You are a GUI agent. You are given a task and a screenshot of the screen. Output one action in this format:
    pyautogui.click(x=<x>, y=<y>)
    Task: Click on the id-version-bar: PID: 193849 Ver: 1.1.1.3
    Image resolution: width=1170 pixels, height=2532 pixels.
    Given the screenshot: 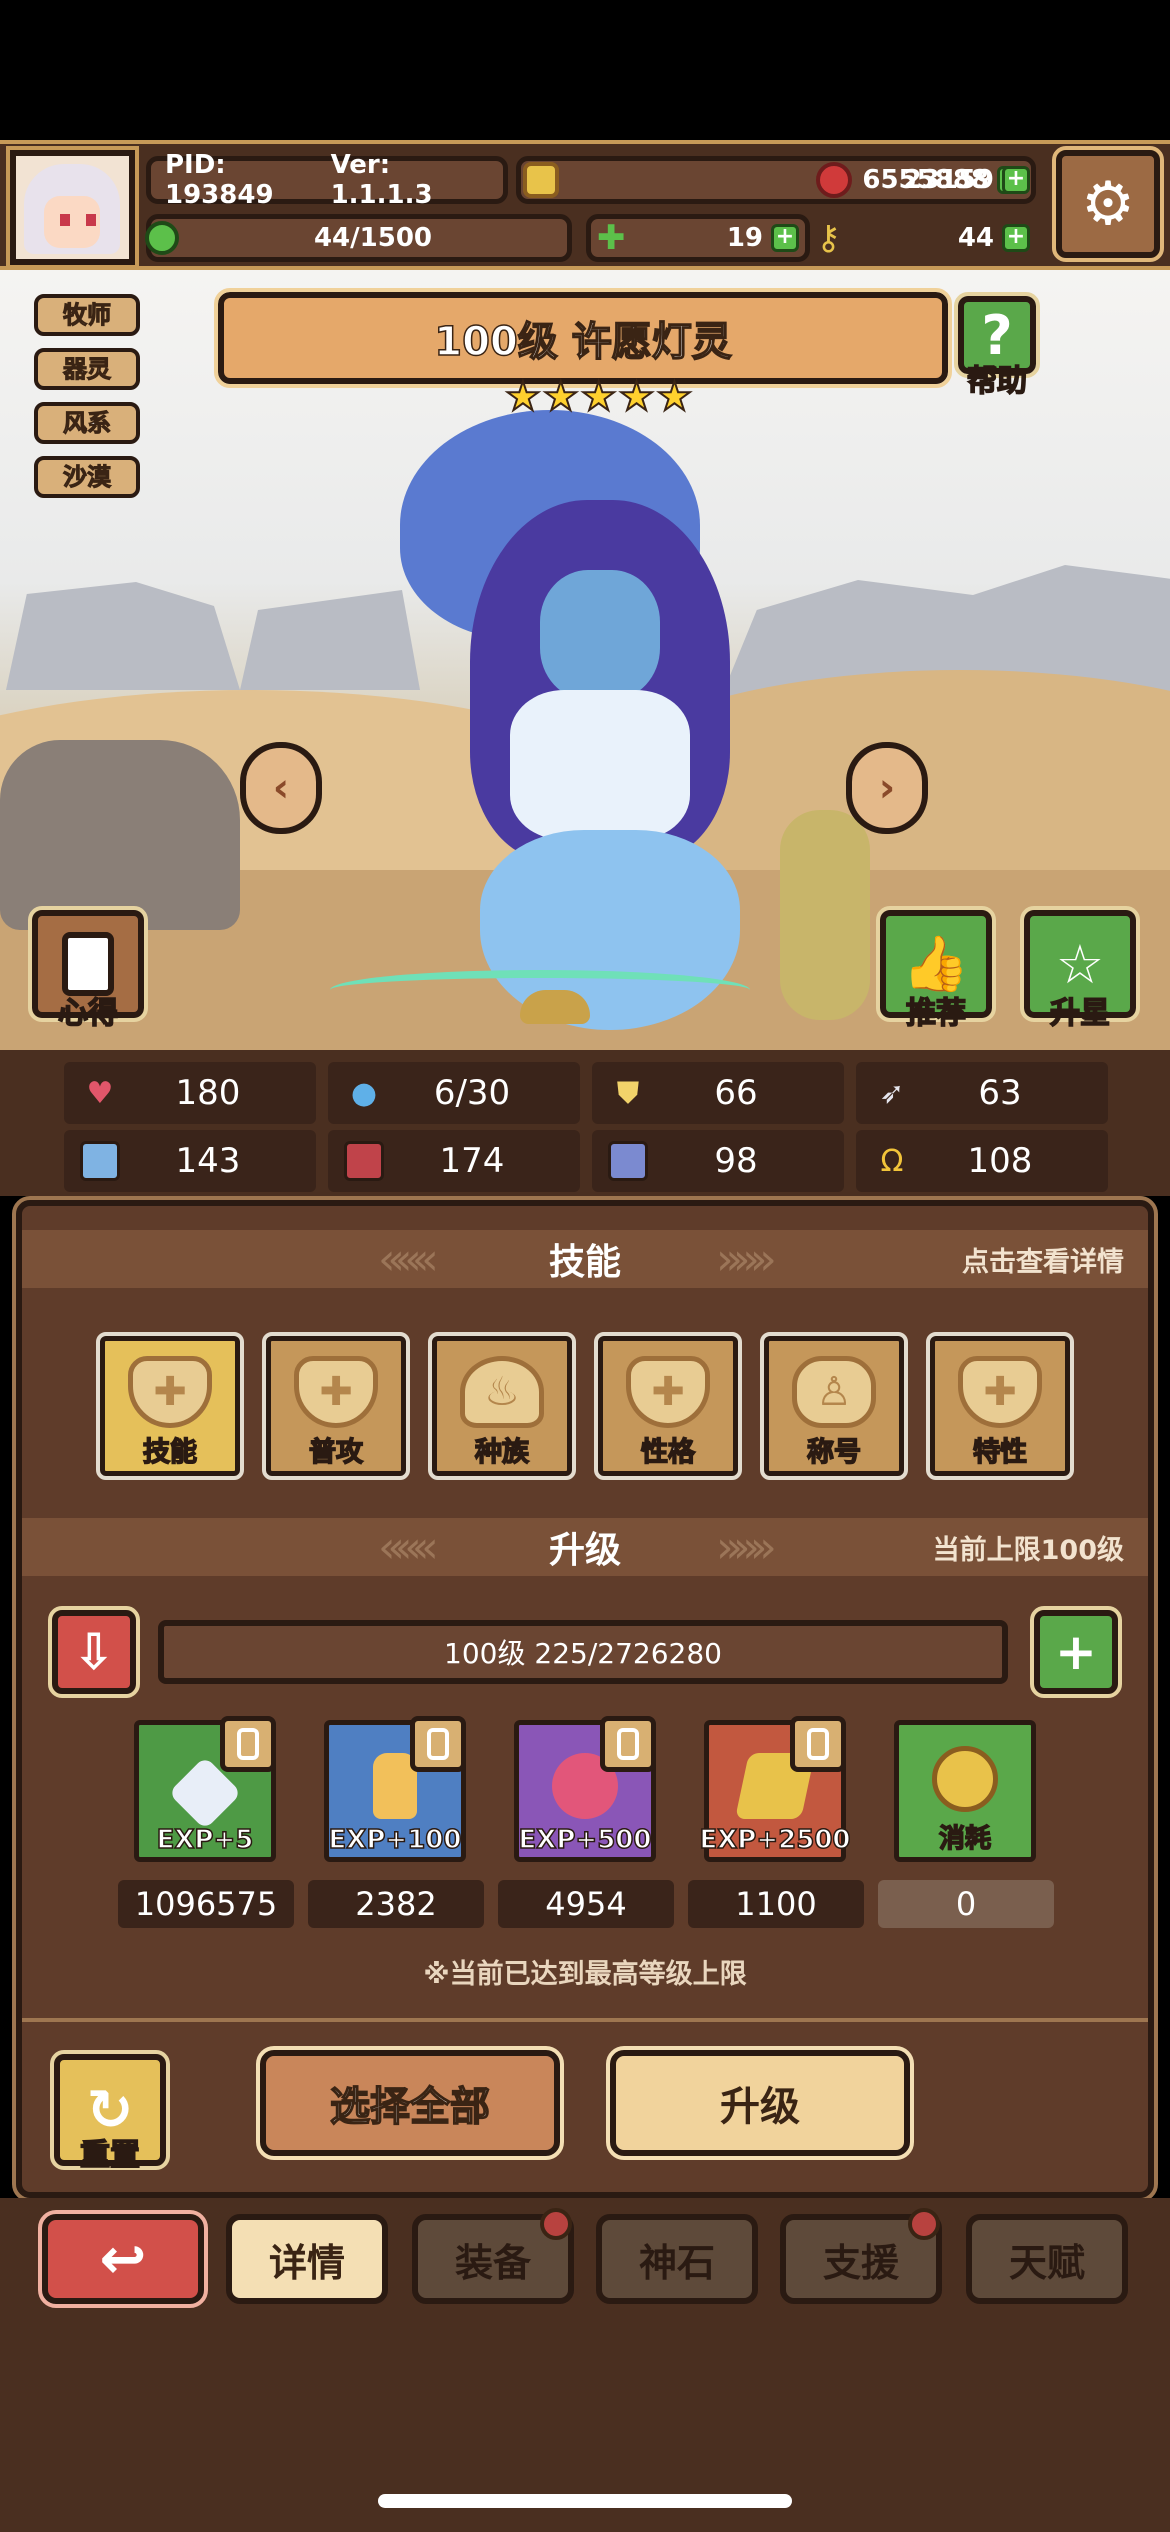 What is the action you would take?
    pyautogui.click(x=327, y=180)
    